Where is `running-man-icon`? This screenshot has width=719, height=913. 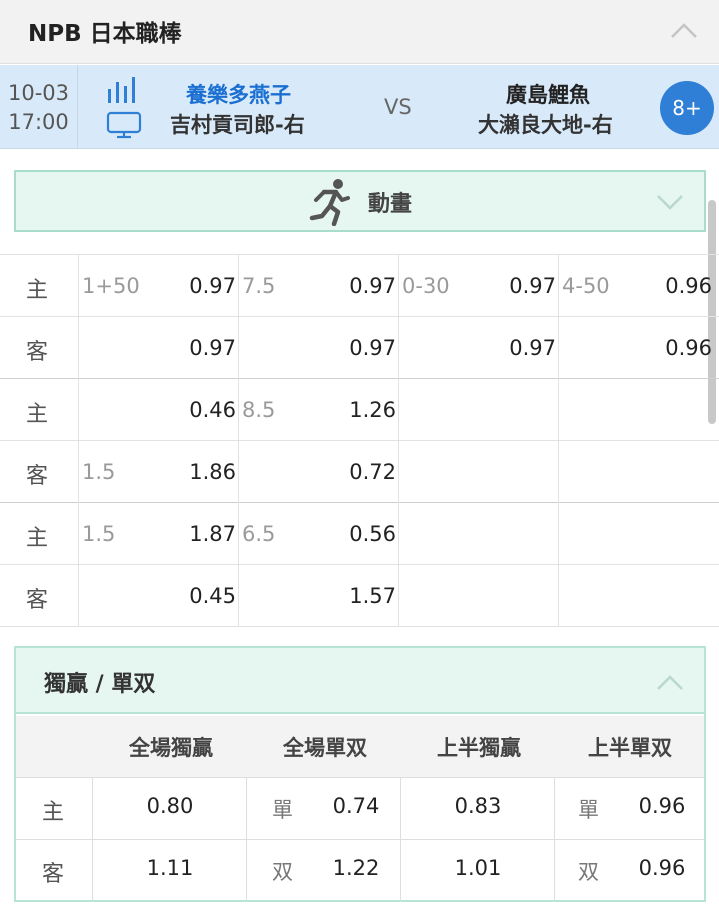 running-man-icon is located at coordinates (329, 202).